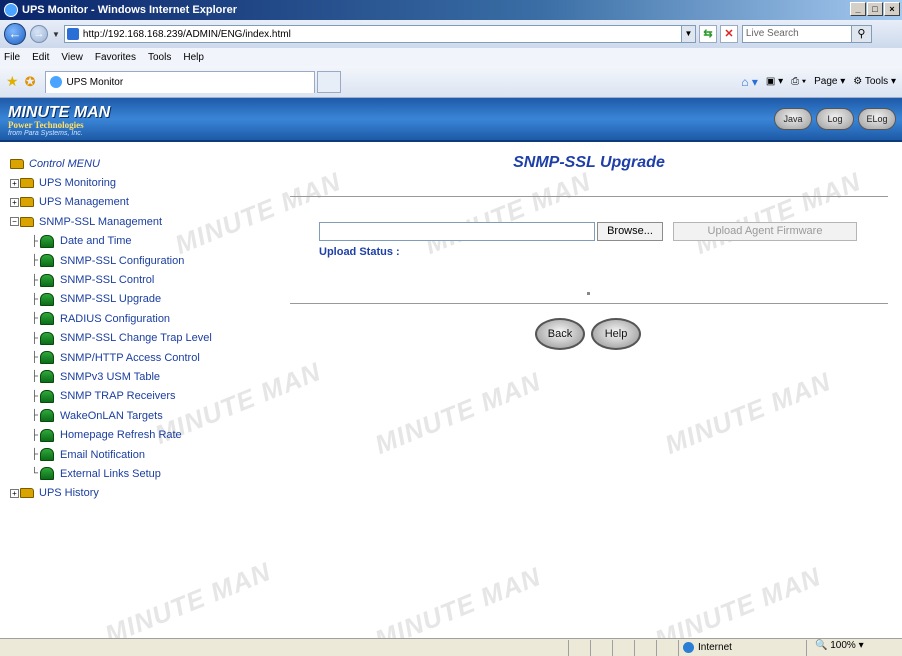 Image resolution: width=902 pixels, height=656 pixels. I want to click on tree-folder-ups-monitoring: + UPS Monitoring, so click(140, 182).